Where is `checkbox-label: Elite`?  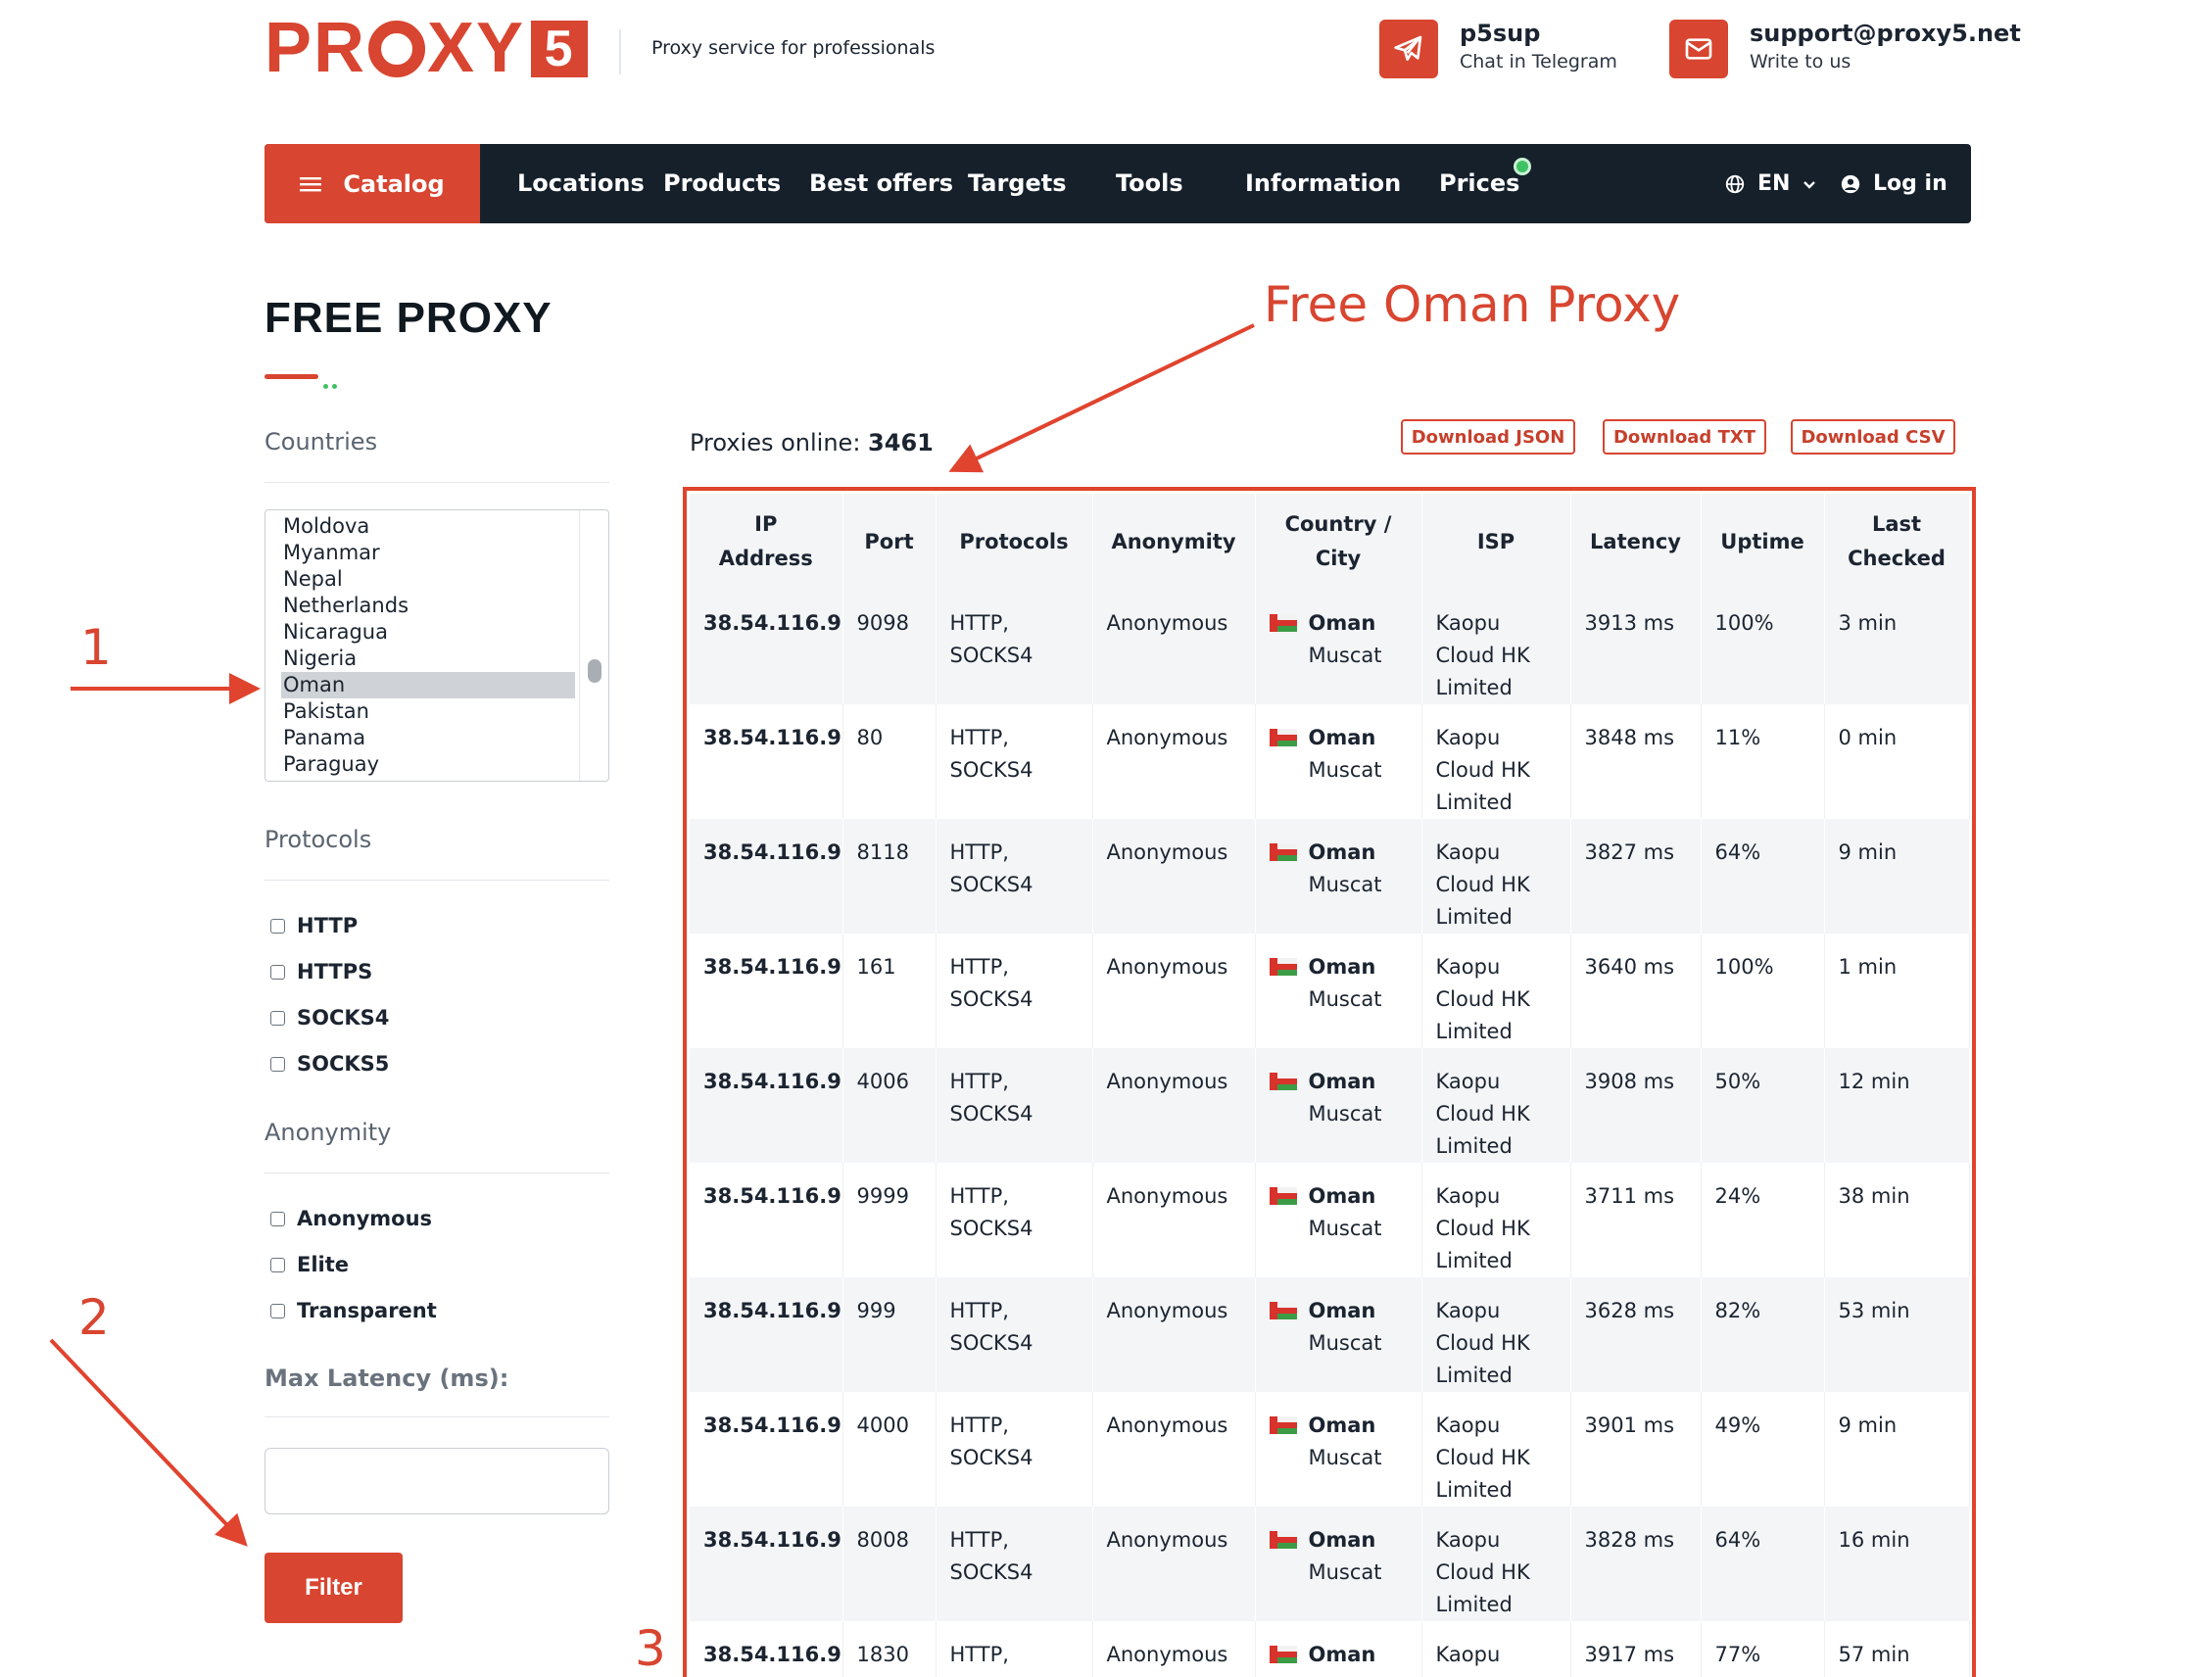 checkbox-label: Elite is located at coordinates (323, 1264).